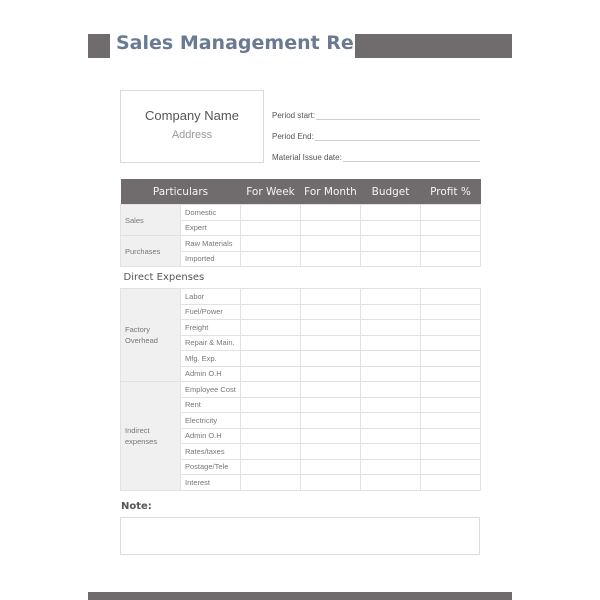  Describe the element at coordinates (210, 451) in the screenshot. I see `item-label: Rates/taxes` at that location.